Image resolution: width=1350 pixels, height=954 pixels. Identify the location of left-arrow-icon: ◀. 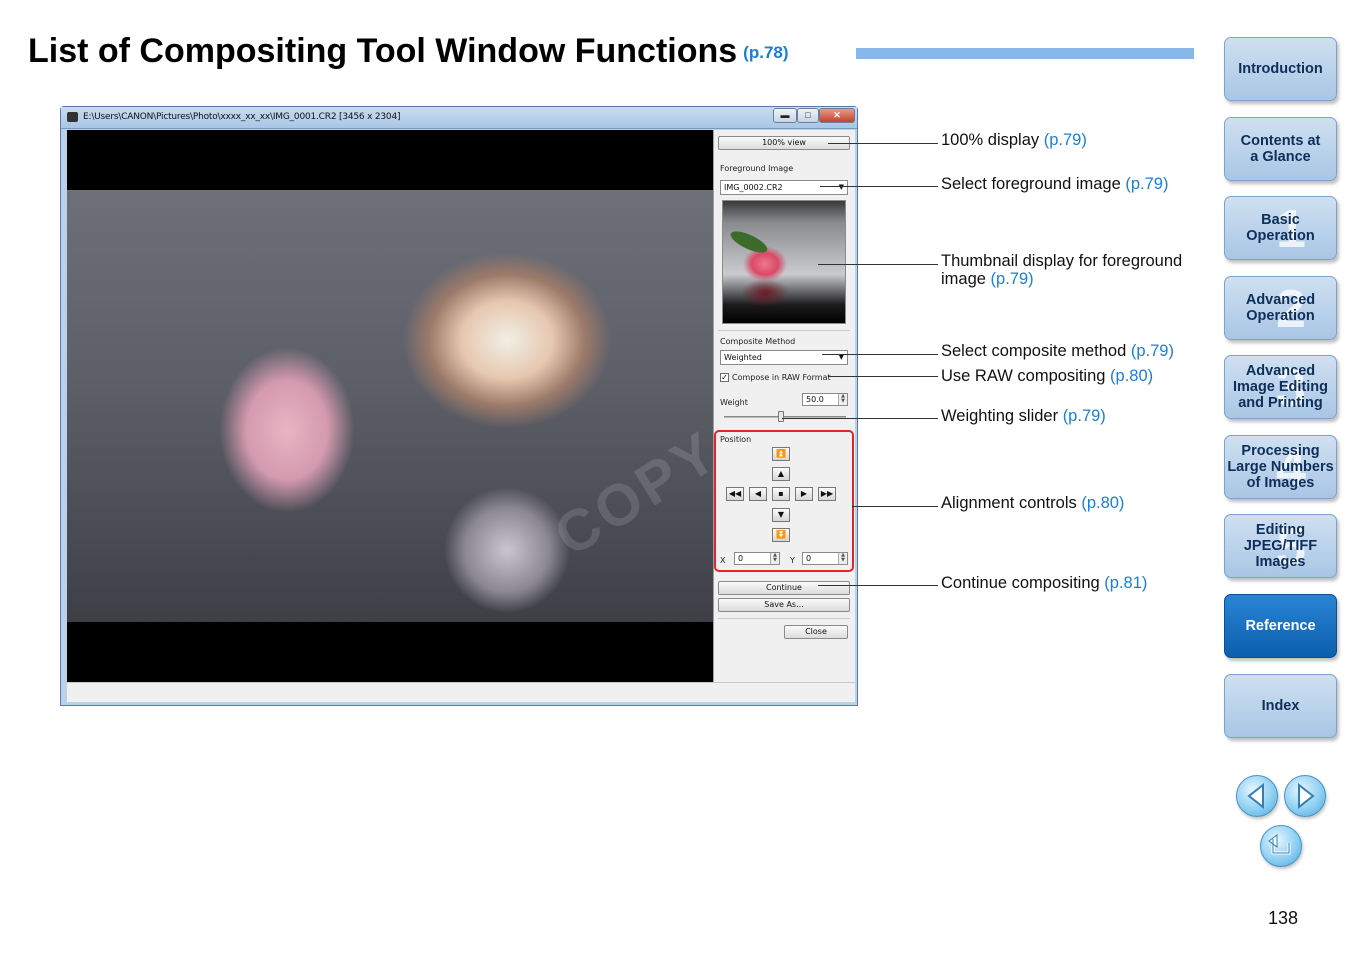
(758, 493).